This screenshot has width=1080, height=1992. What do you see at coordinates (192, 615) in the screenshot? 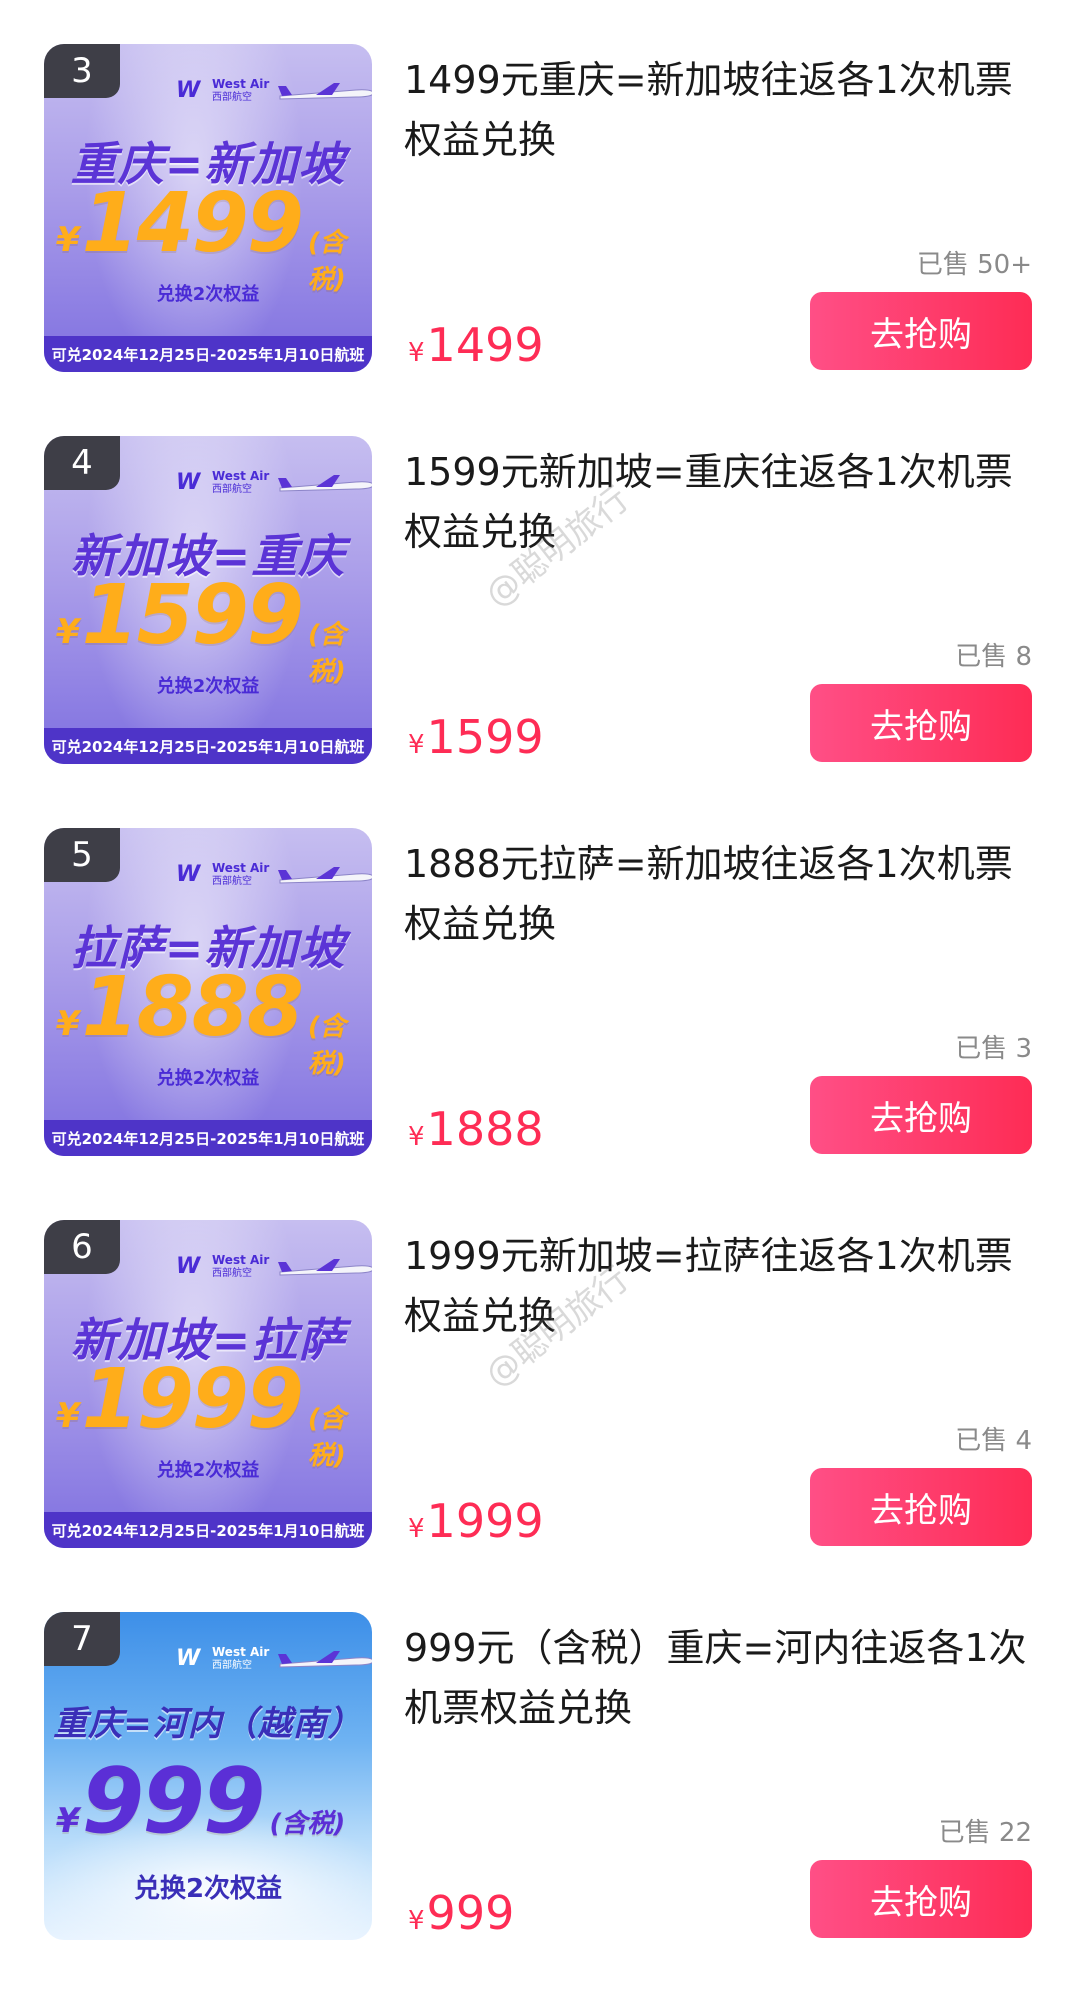
I see `banner-price-value: 1599` at bounding box center [192, 615].